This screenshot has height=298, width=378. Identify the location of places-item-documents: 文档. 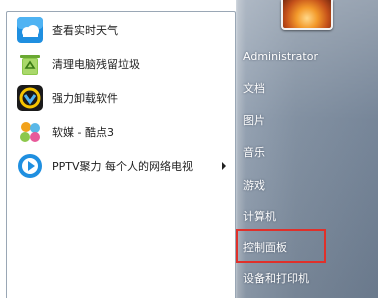
(254, 89).